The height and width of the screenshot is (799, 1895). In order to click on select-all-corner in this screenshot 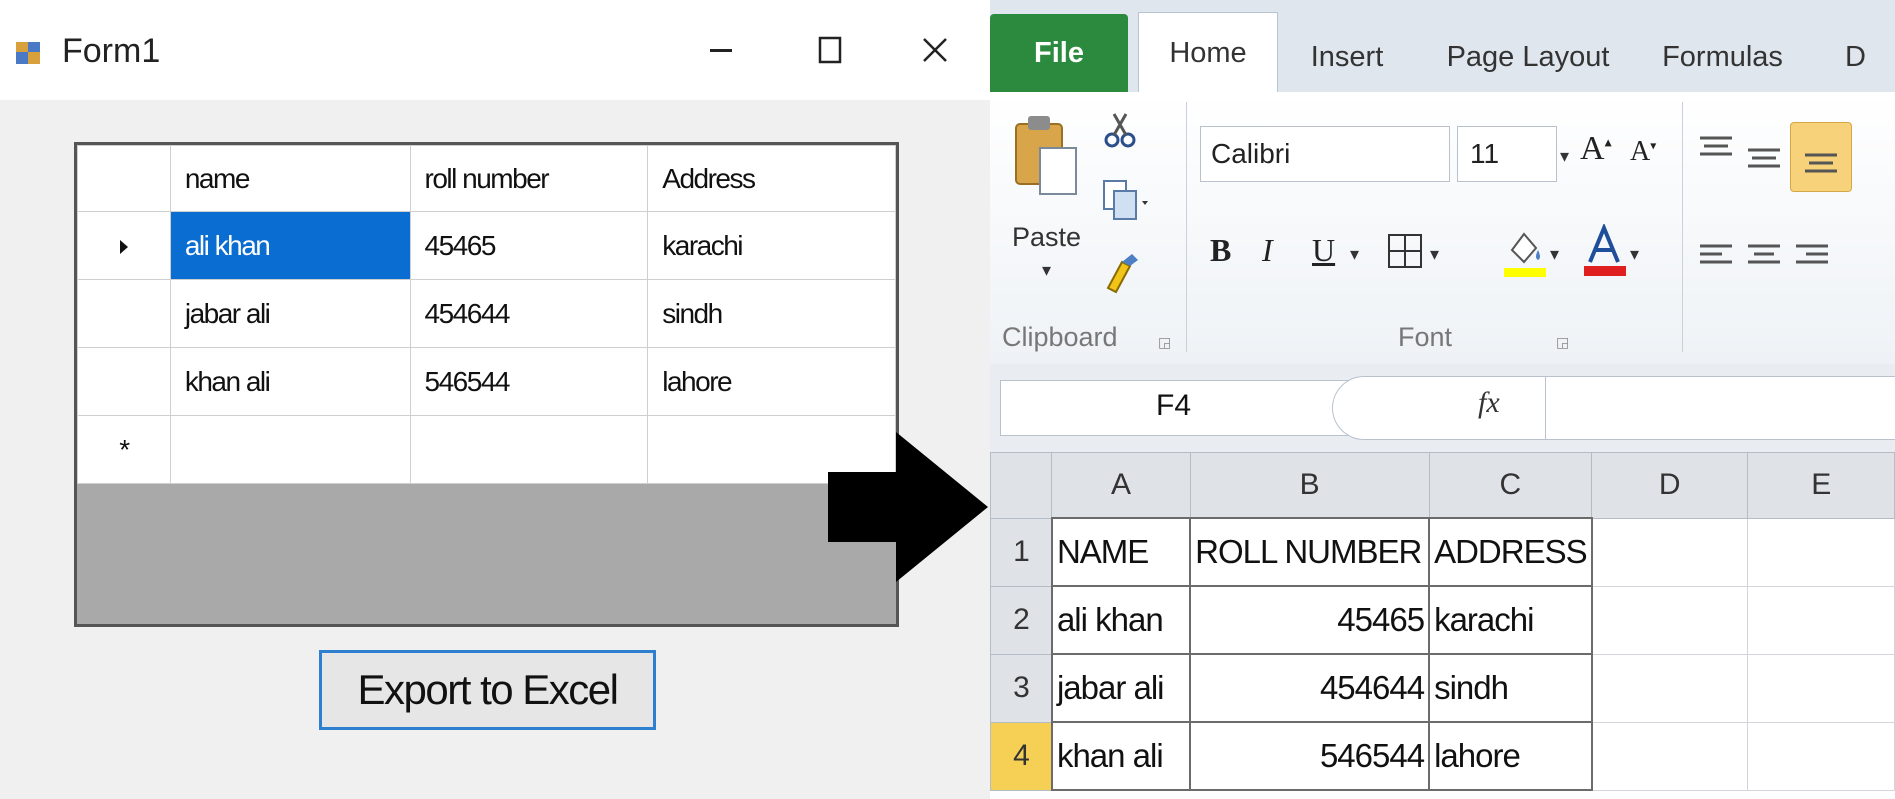, I will do `click(1021, 485)`.